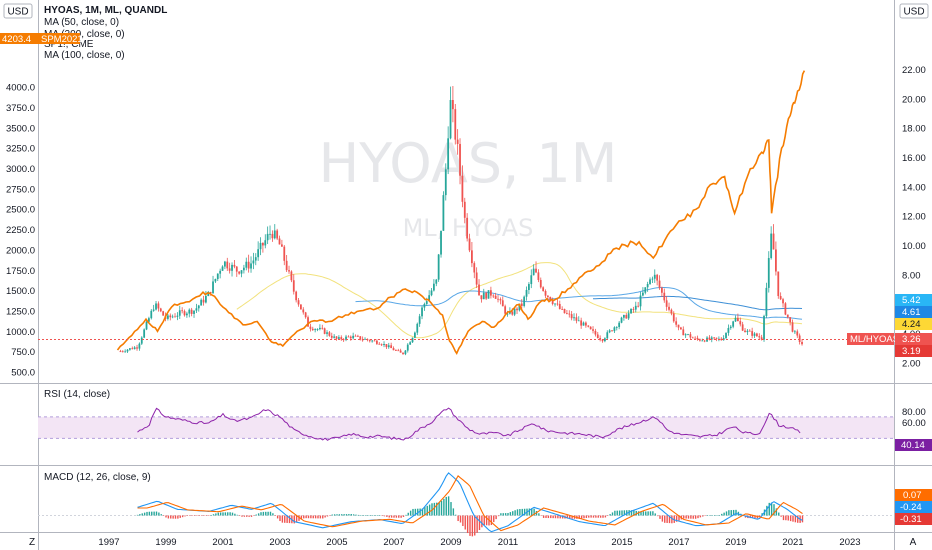 Image resolution: width=932 pixels, height=550 pixels. What do you see at coordinates (914, 11) in the screenshot?
I see `right-currency-badge: USD` at bounding box center [914, 11].